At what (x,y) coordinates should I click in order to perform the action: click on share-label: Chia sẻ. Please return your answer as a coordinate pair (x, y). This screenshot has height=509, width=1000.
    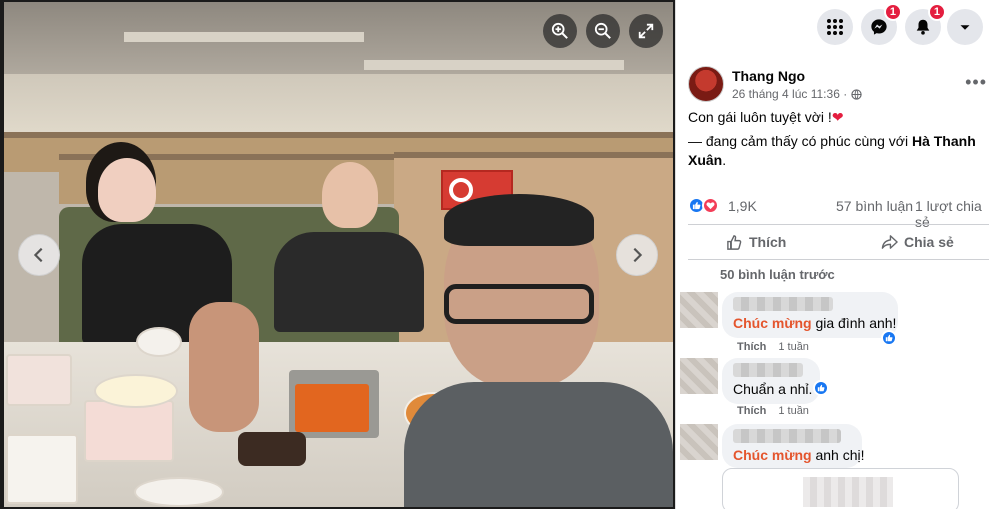
    Looking at the image, I should click on (929, 242).